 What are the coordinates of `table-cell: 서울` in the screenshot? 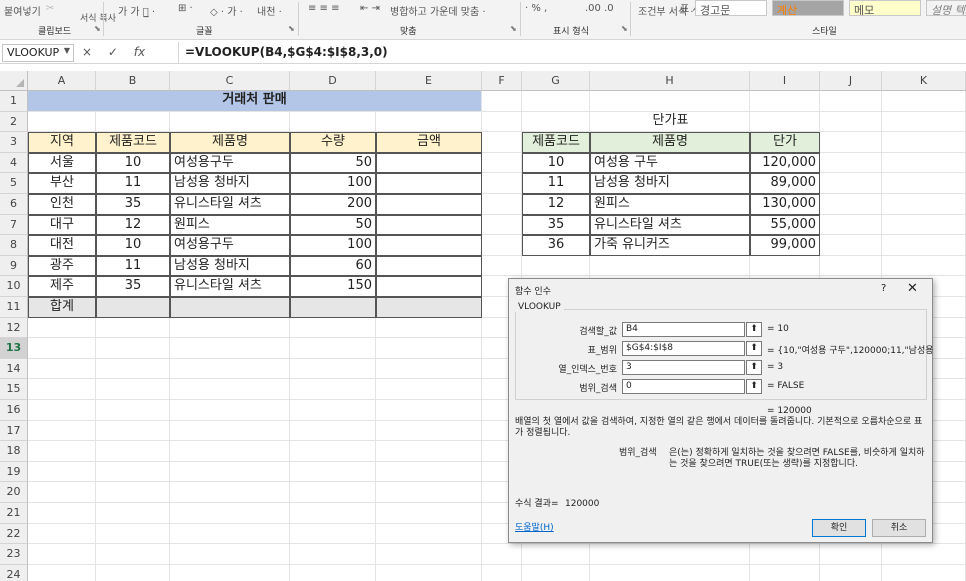 It's located at (62, 163).